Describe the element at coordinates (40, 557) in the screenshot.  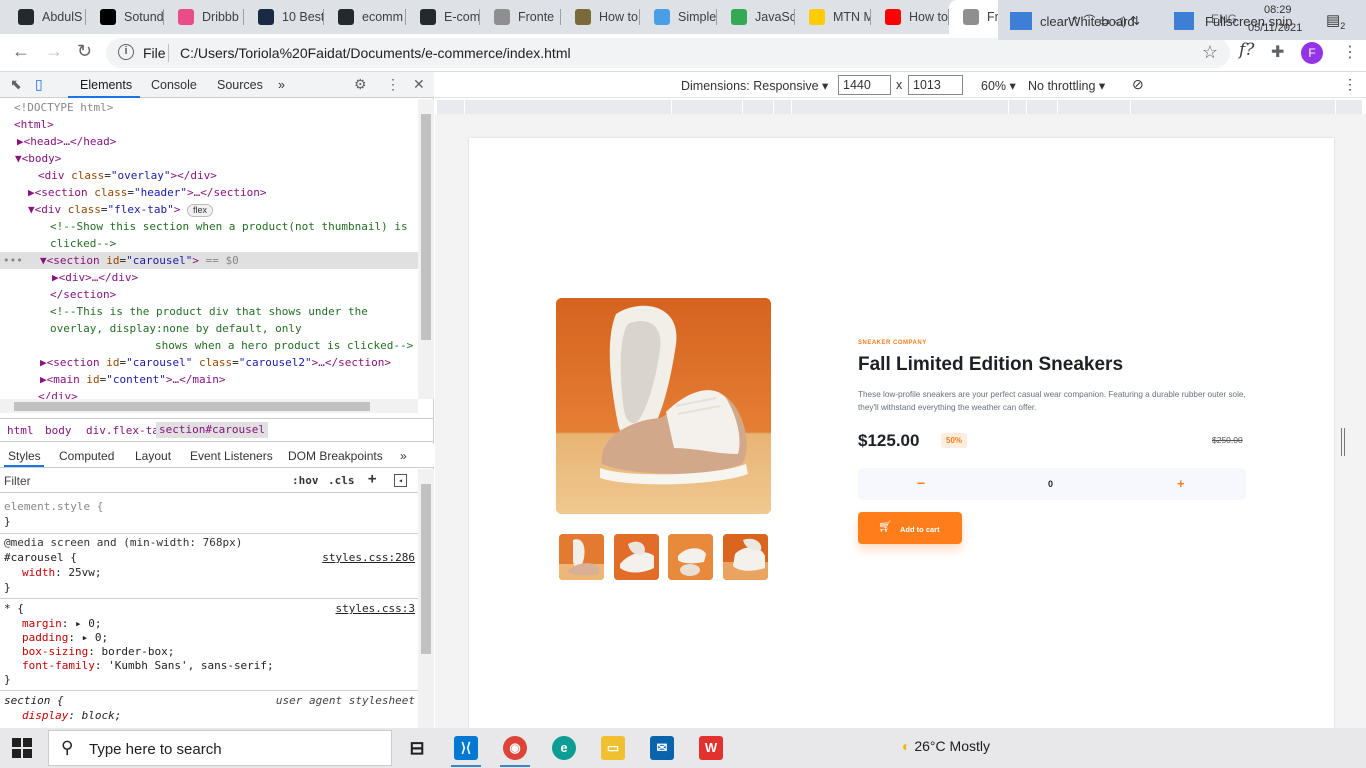
I see `carousel-selector: #carousel {` at that location.